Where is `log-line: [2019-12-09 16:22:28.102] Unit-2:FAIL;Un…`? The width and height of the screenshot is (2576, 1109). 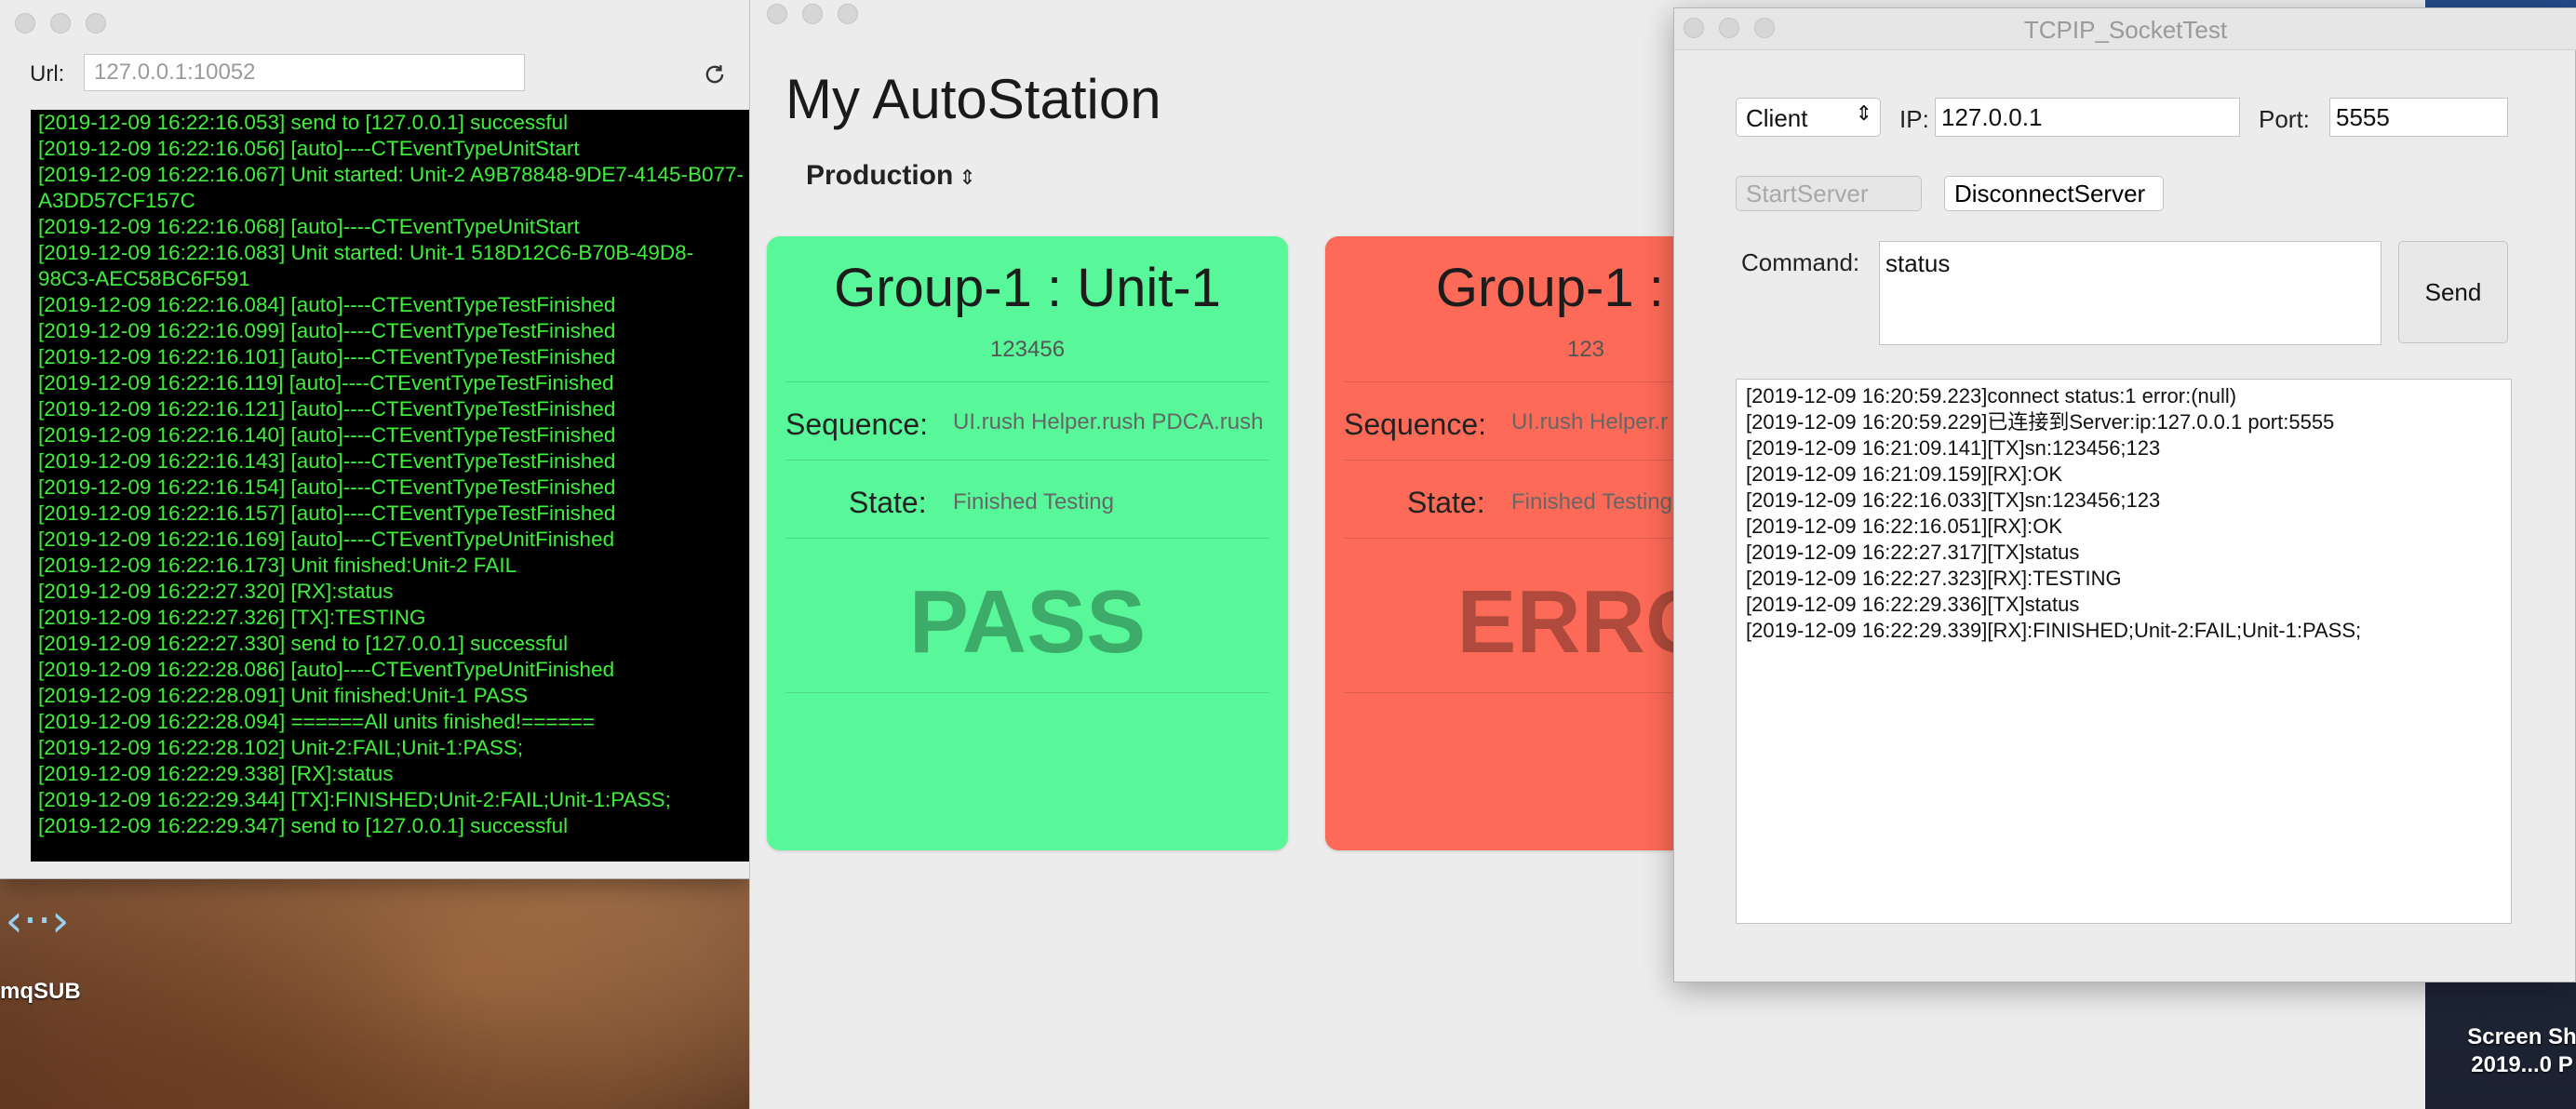 log-line: [2019-12-09 16:22:28.102] Unit-2:FAIL;Un… is located at coordinates (281, 747).